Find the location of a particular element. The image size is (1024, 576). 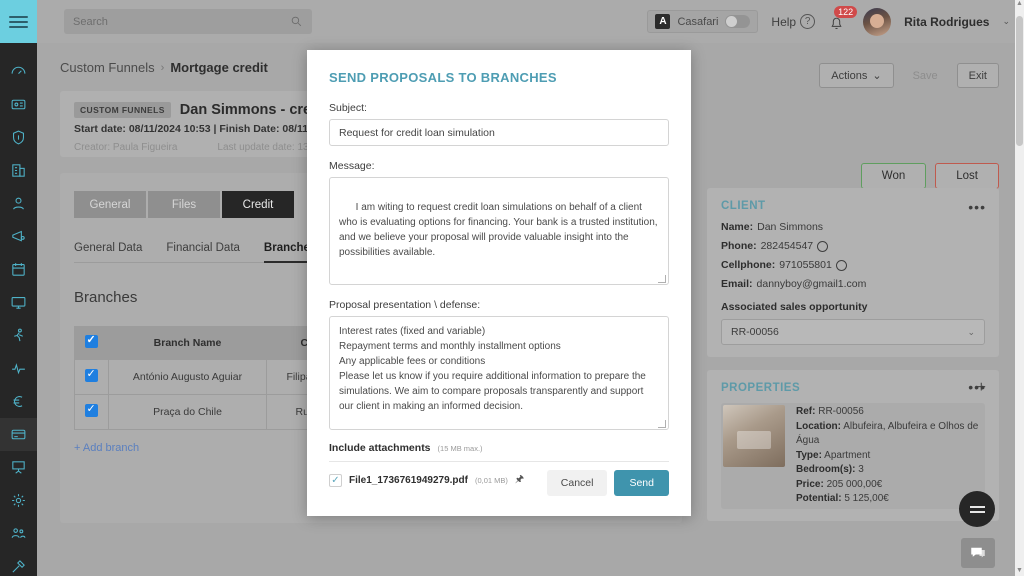

client-name-label: Name: is located at coordinates (737, 227).